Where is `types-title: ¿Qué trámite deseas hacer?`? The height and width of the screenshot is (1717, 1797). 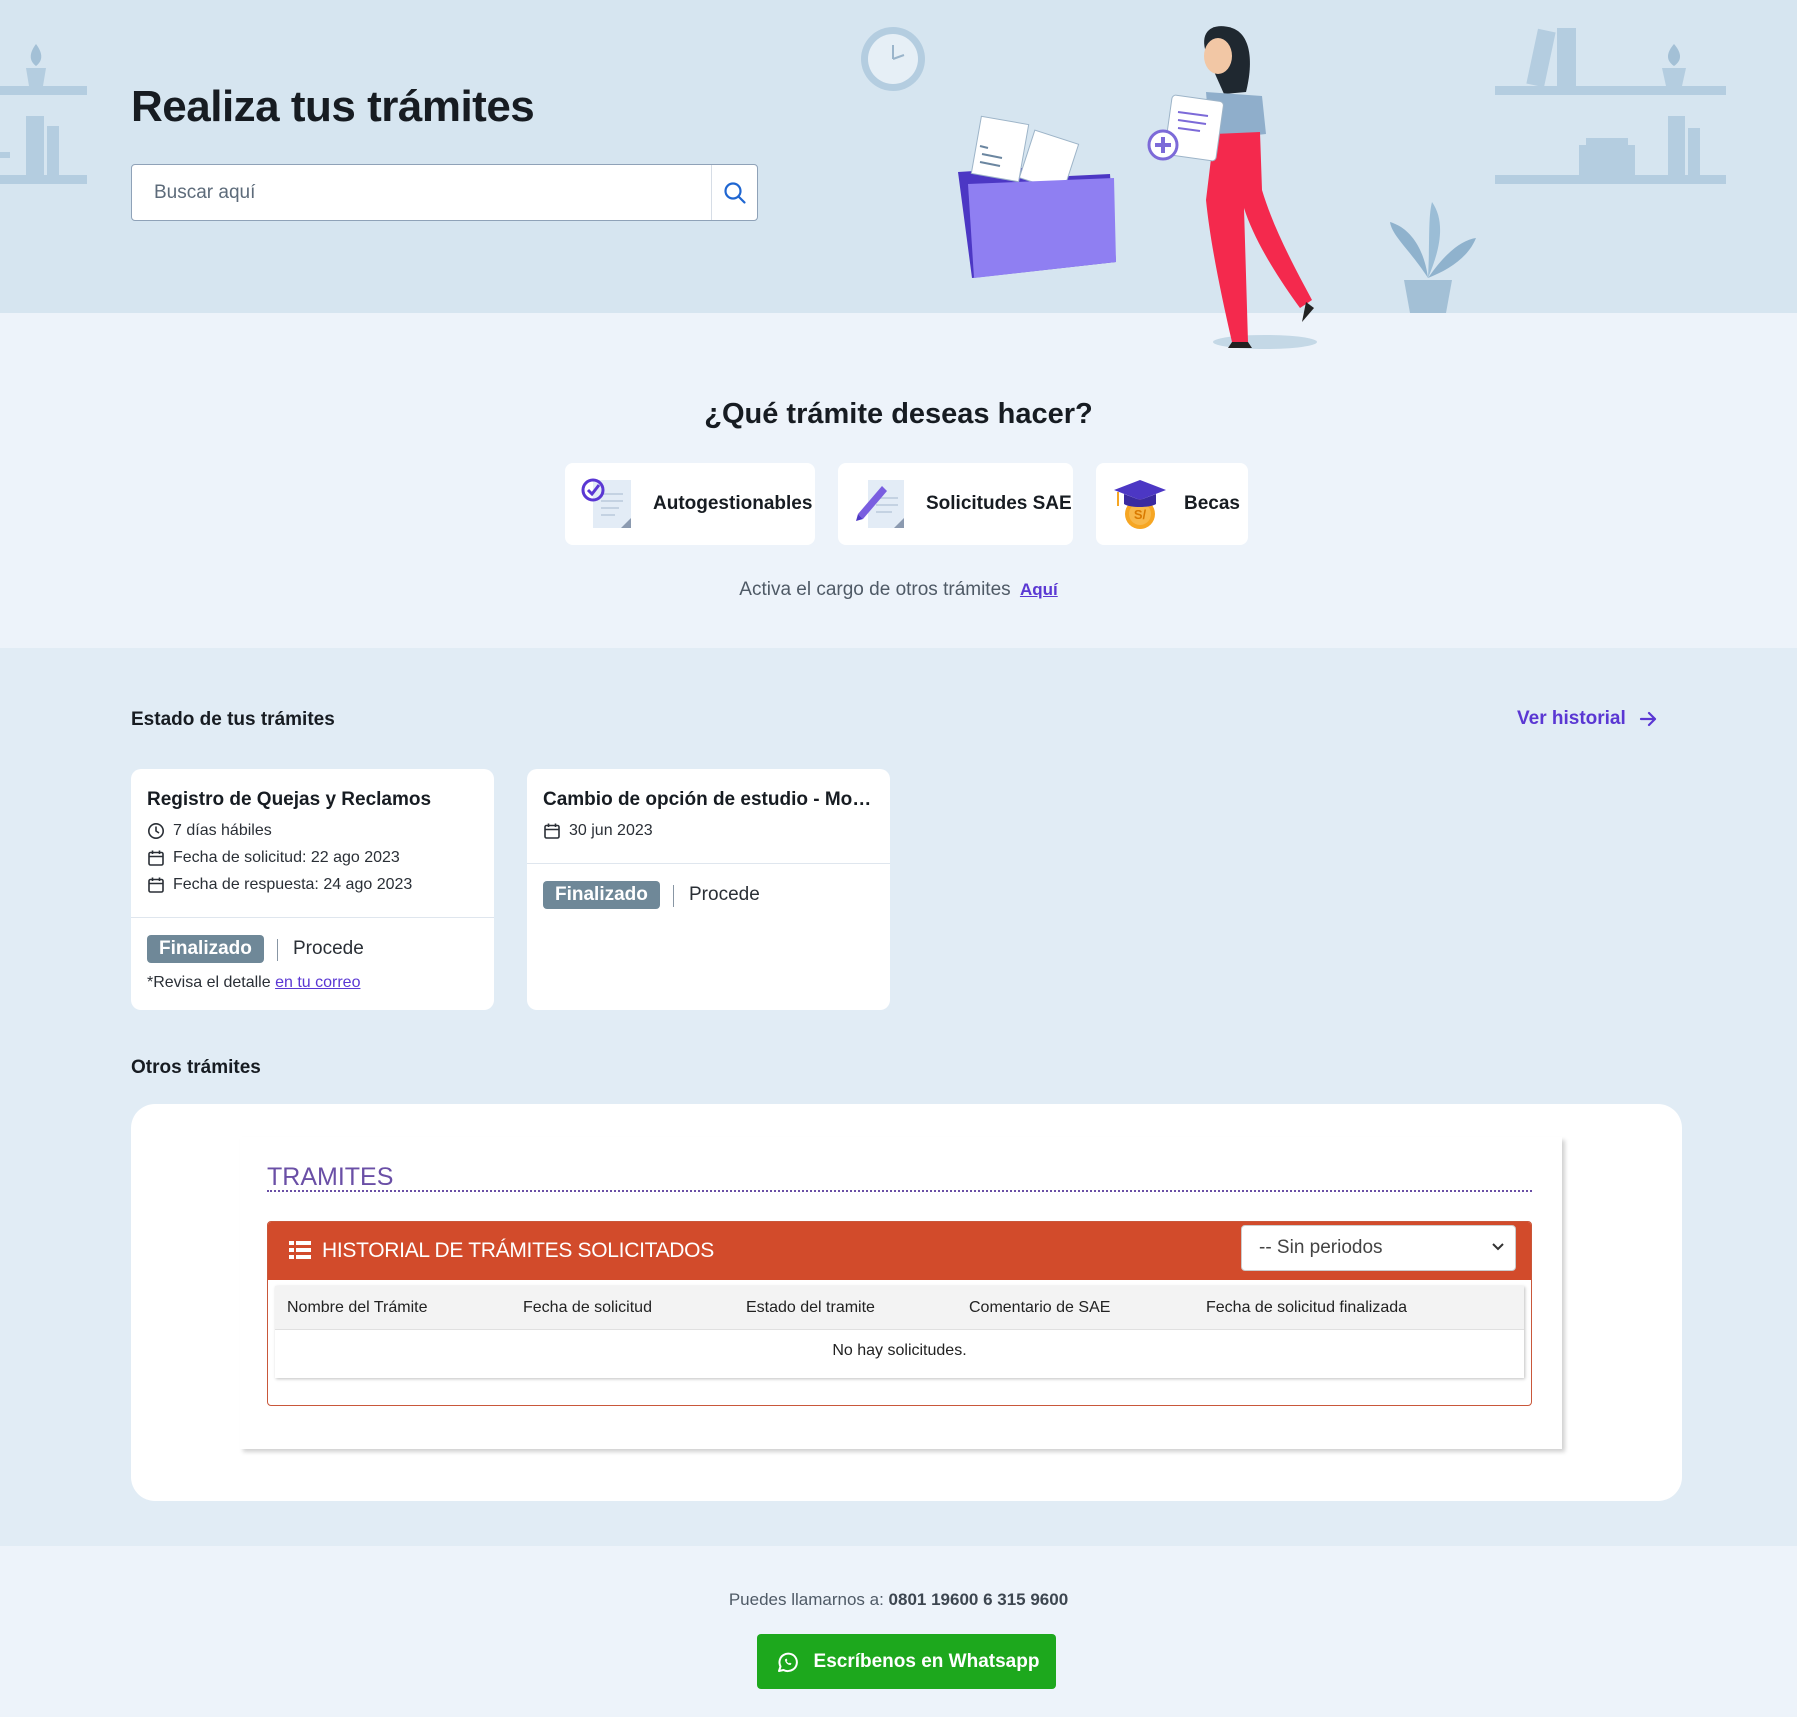
types-title: ¿Qué trámite deseas hacer? is located at coordinates (898, 414).